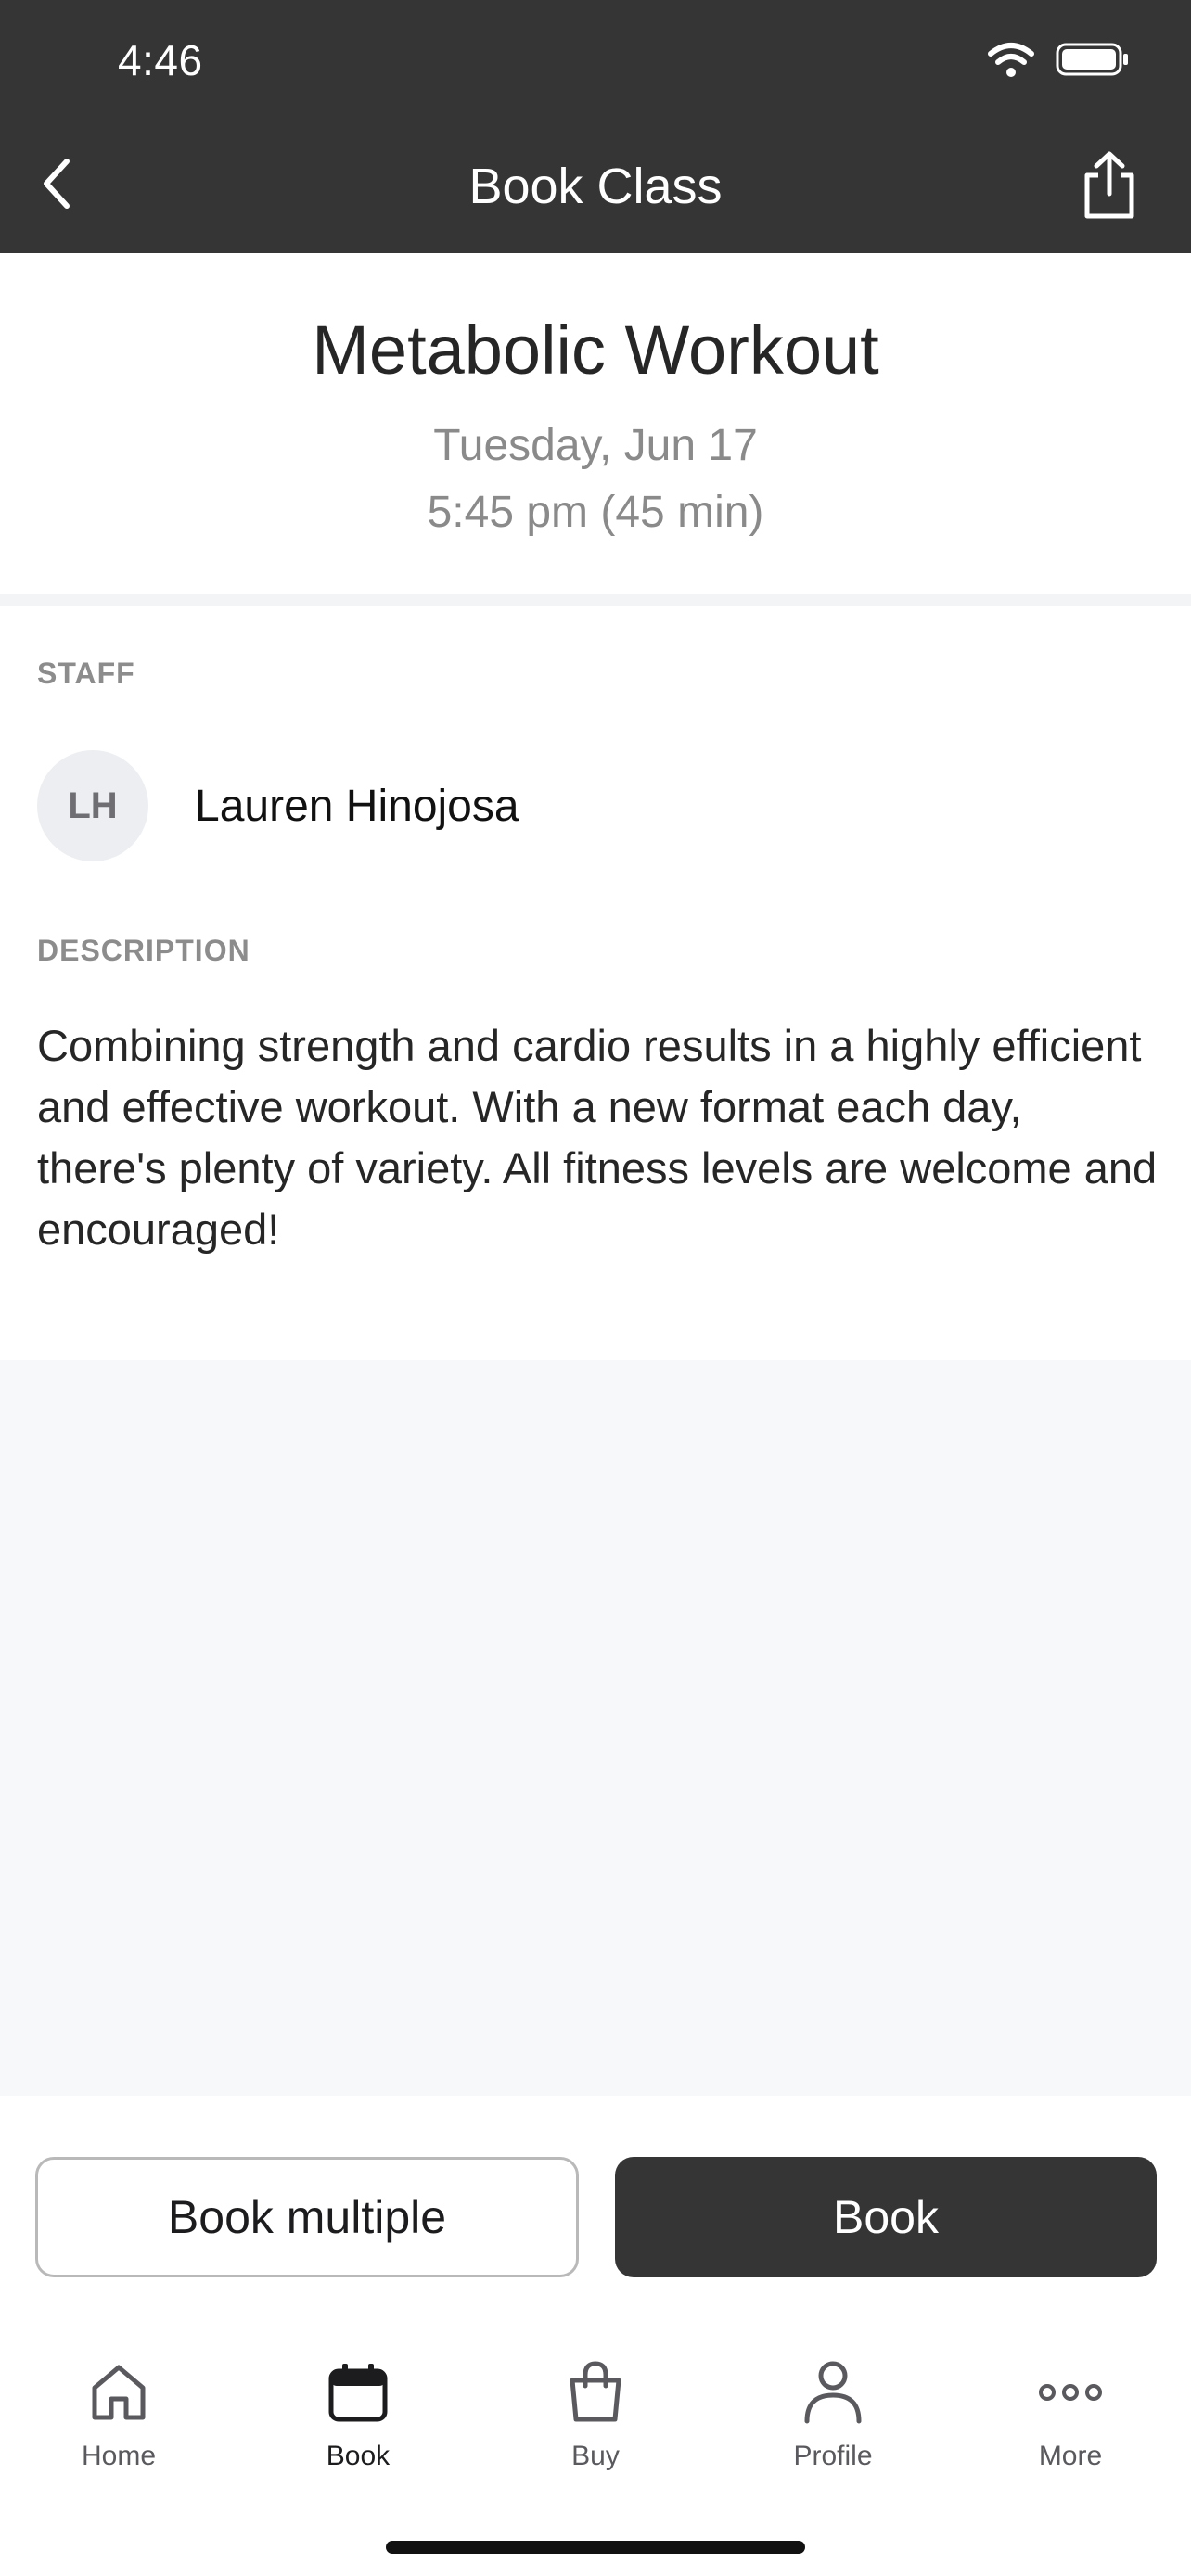 Image resolution: width=1191 pixels, height=2576 pixels. Describe the element at coordinates (358, 2393) in the screenshot. I see `calendar-icon` at that location.